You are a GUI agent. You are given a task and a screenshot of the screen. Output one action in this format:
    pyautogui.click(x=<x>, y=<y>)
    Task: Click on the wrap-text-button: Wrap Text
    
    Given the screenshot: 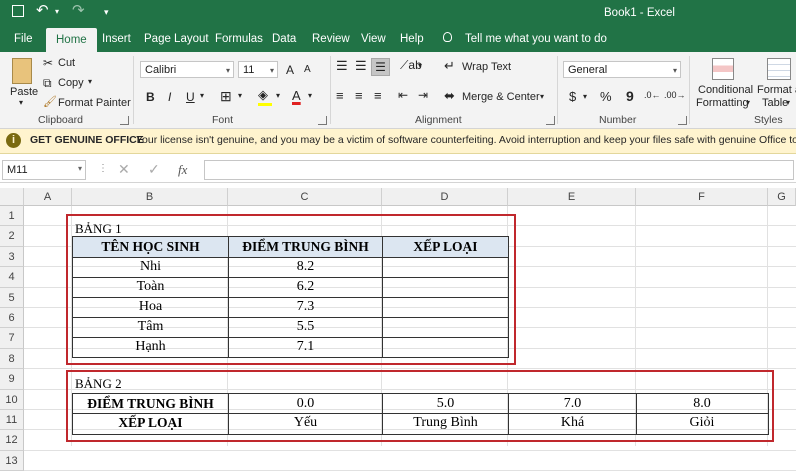 What is the action you would take?
    pyautogui.click(x=486, y=67)
    